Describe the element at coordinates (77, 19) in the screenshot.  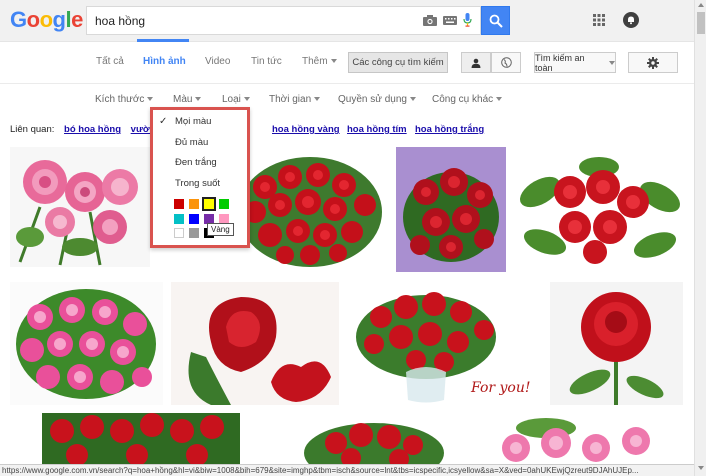
I see `logo-letter: e` at that location.